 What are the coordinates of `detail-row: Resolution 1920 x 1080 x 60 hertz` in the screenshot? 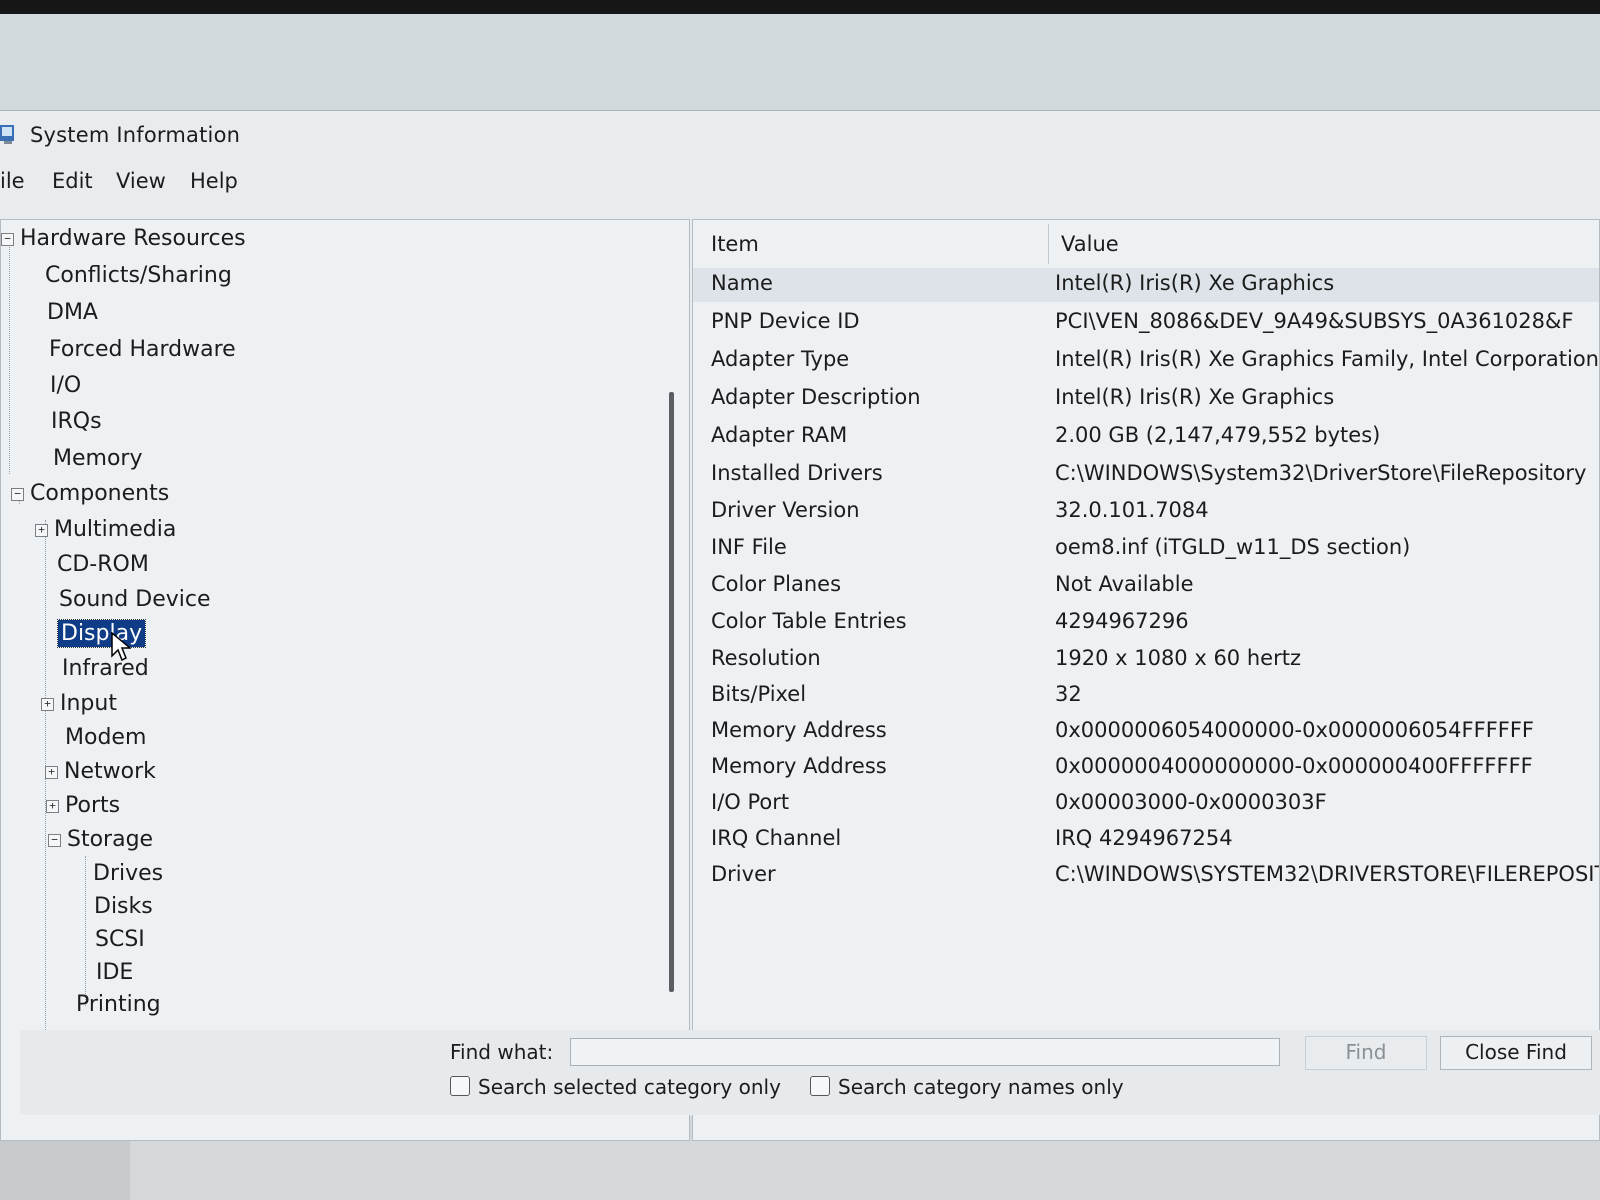 It's located at (1146, 660).